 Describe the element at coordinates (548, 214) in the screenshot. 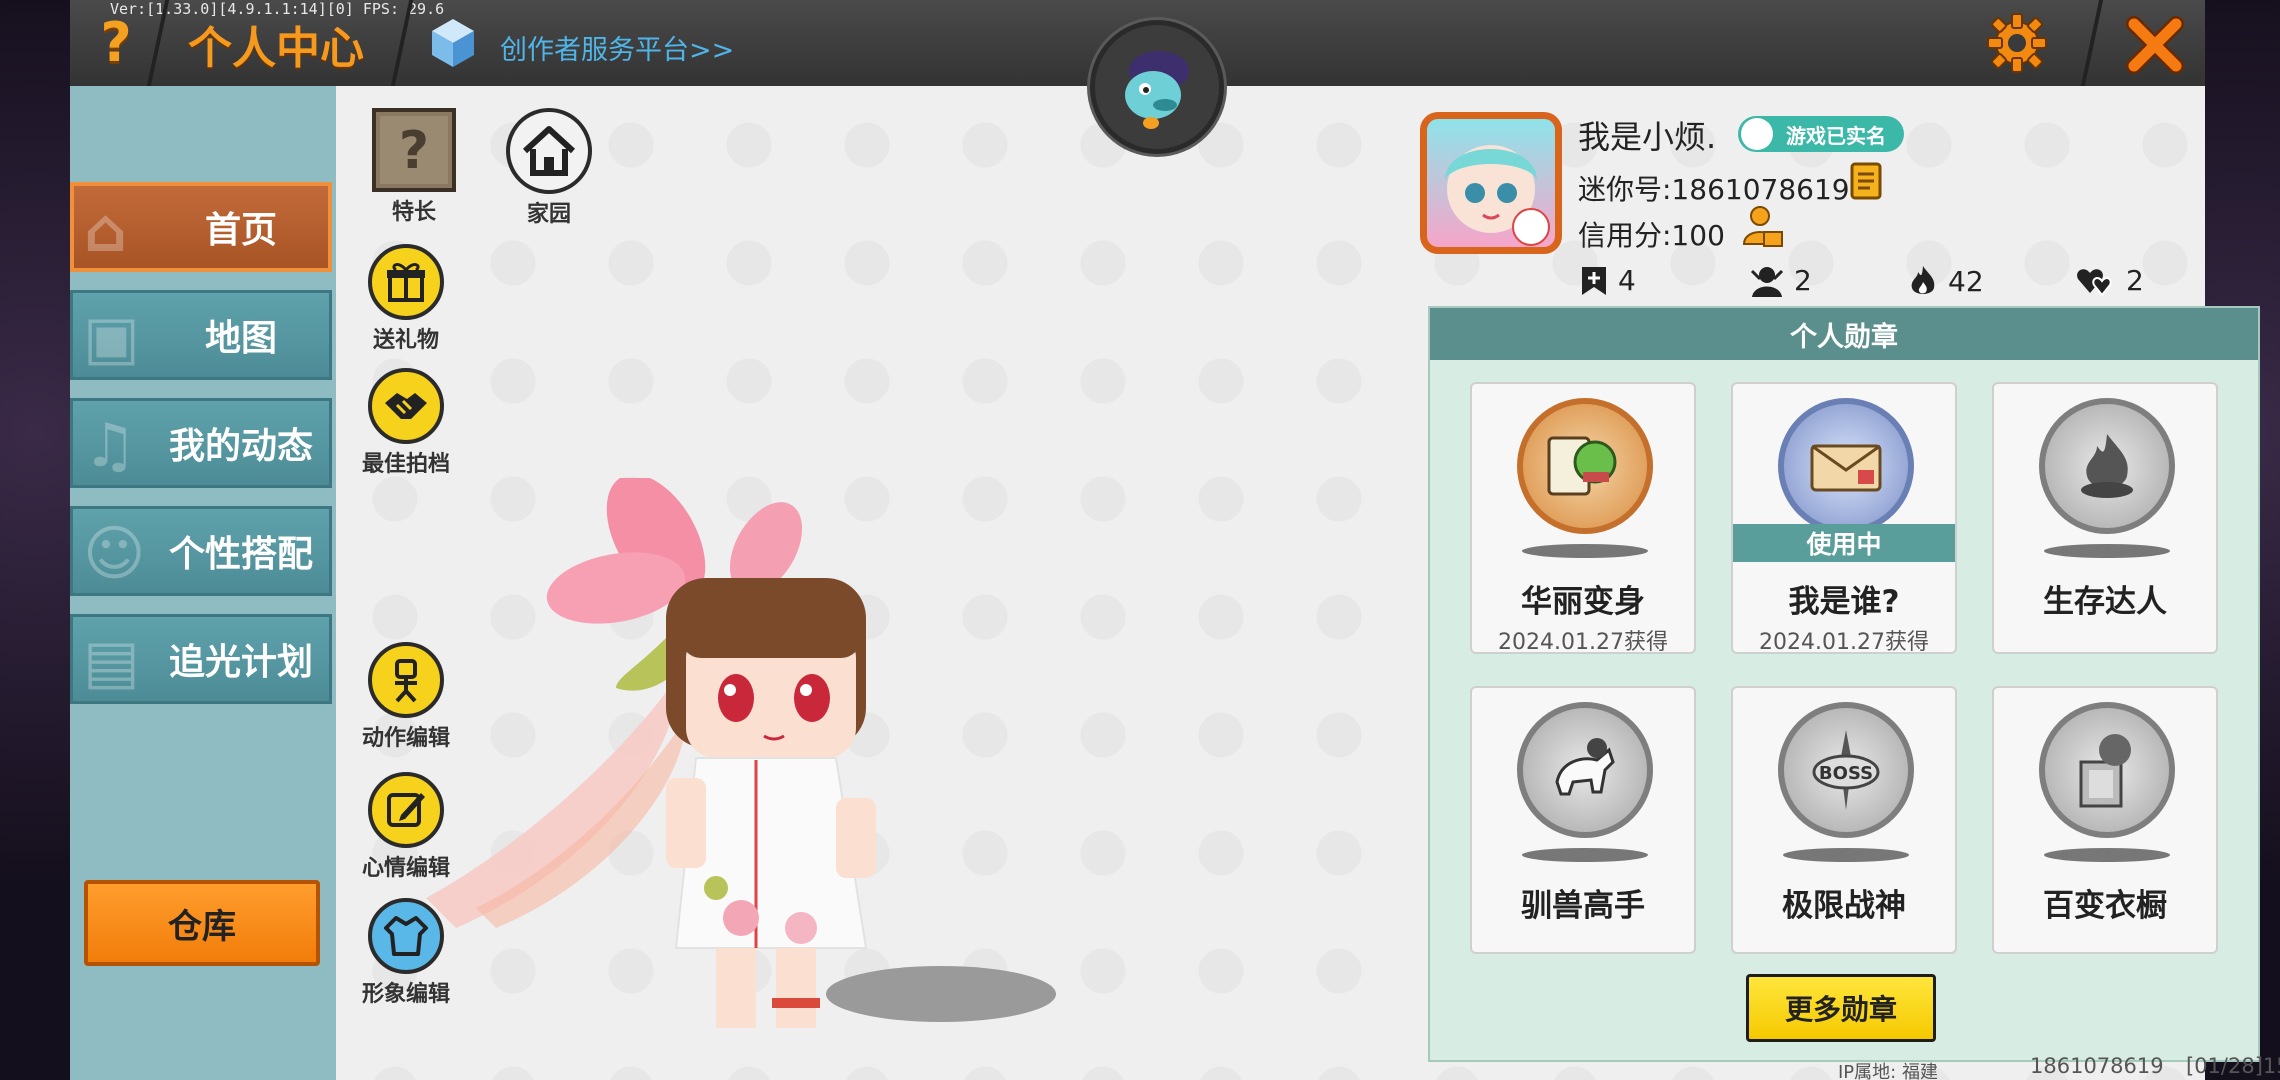

I see `homeland-label: 家园` at that location.